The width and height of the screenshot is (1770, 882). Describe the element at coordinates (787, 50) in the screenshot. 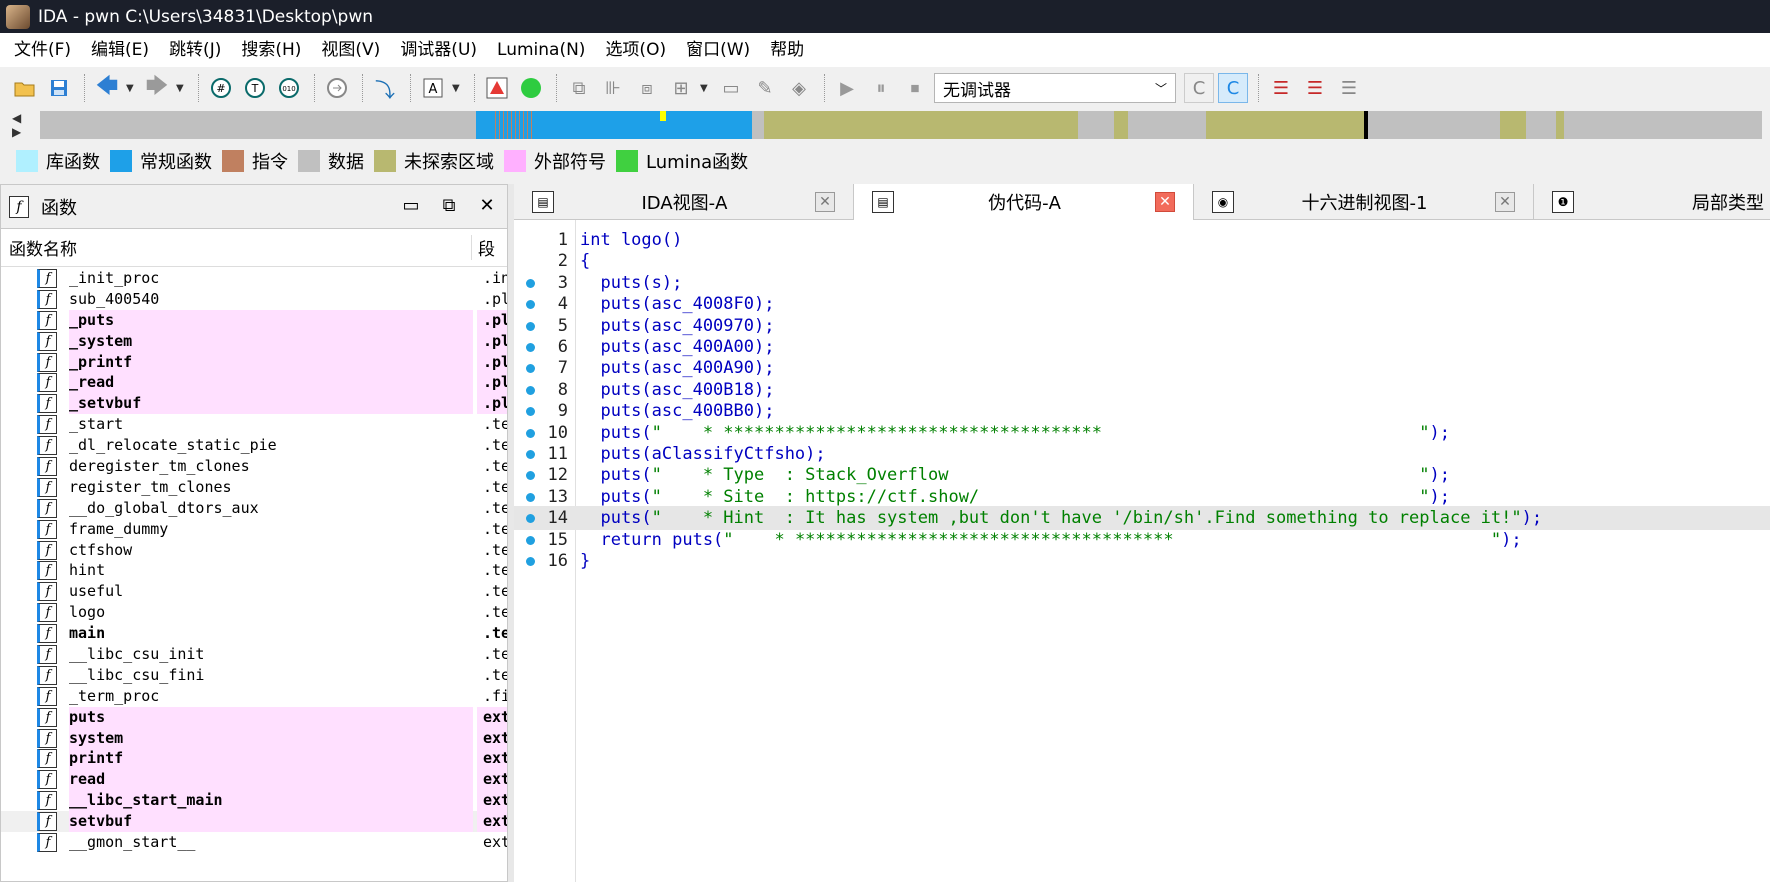

I see `menu-help: 帮助` at that location.